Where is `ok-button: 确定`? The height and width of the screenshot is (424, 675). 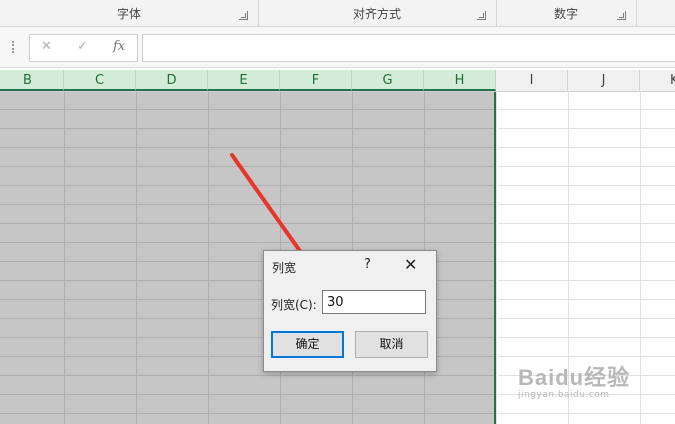 ok-button: 确定 is located at coordinates (307, 344).